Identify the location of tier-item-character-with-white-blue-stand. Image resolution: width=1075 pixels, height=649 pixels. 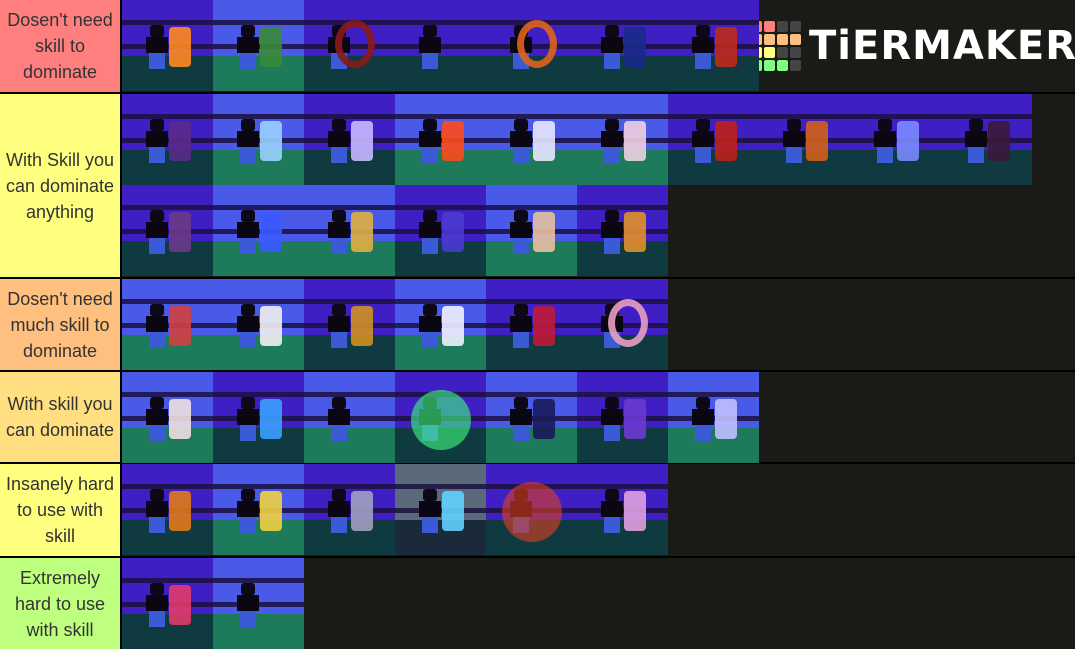
(258, 139).